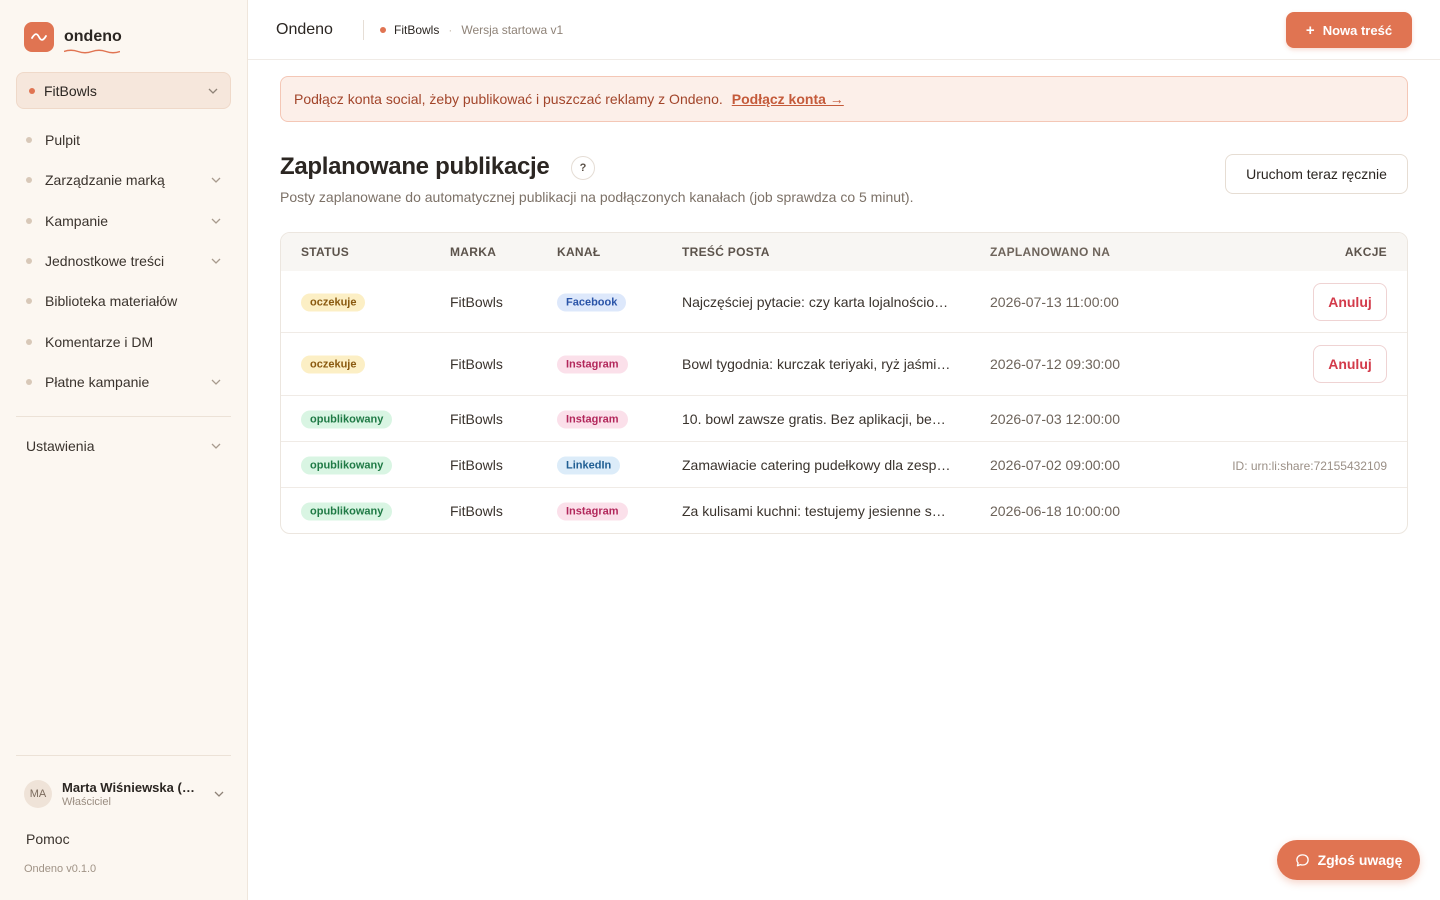  I want to click on channel-badge: Facebook, so click(592, 302).